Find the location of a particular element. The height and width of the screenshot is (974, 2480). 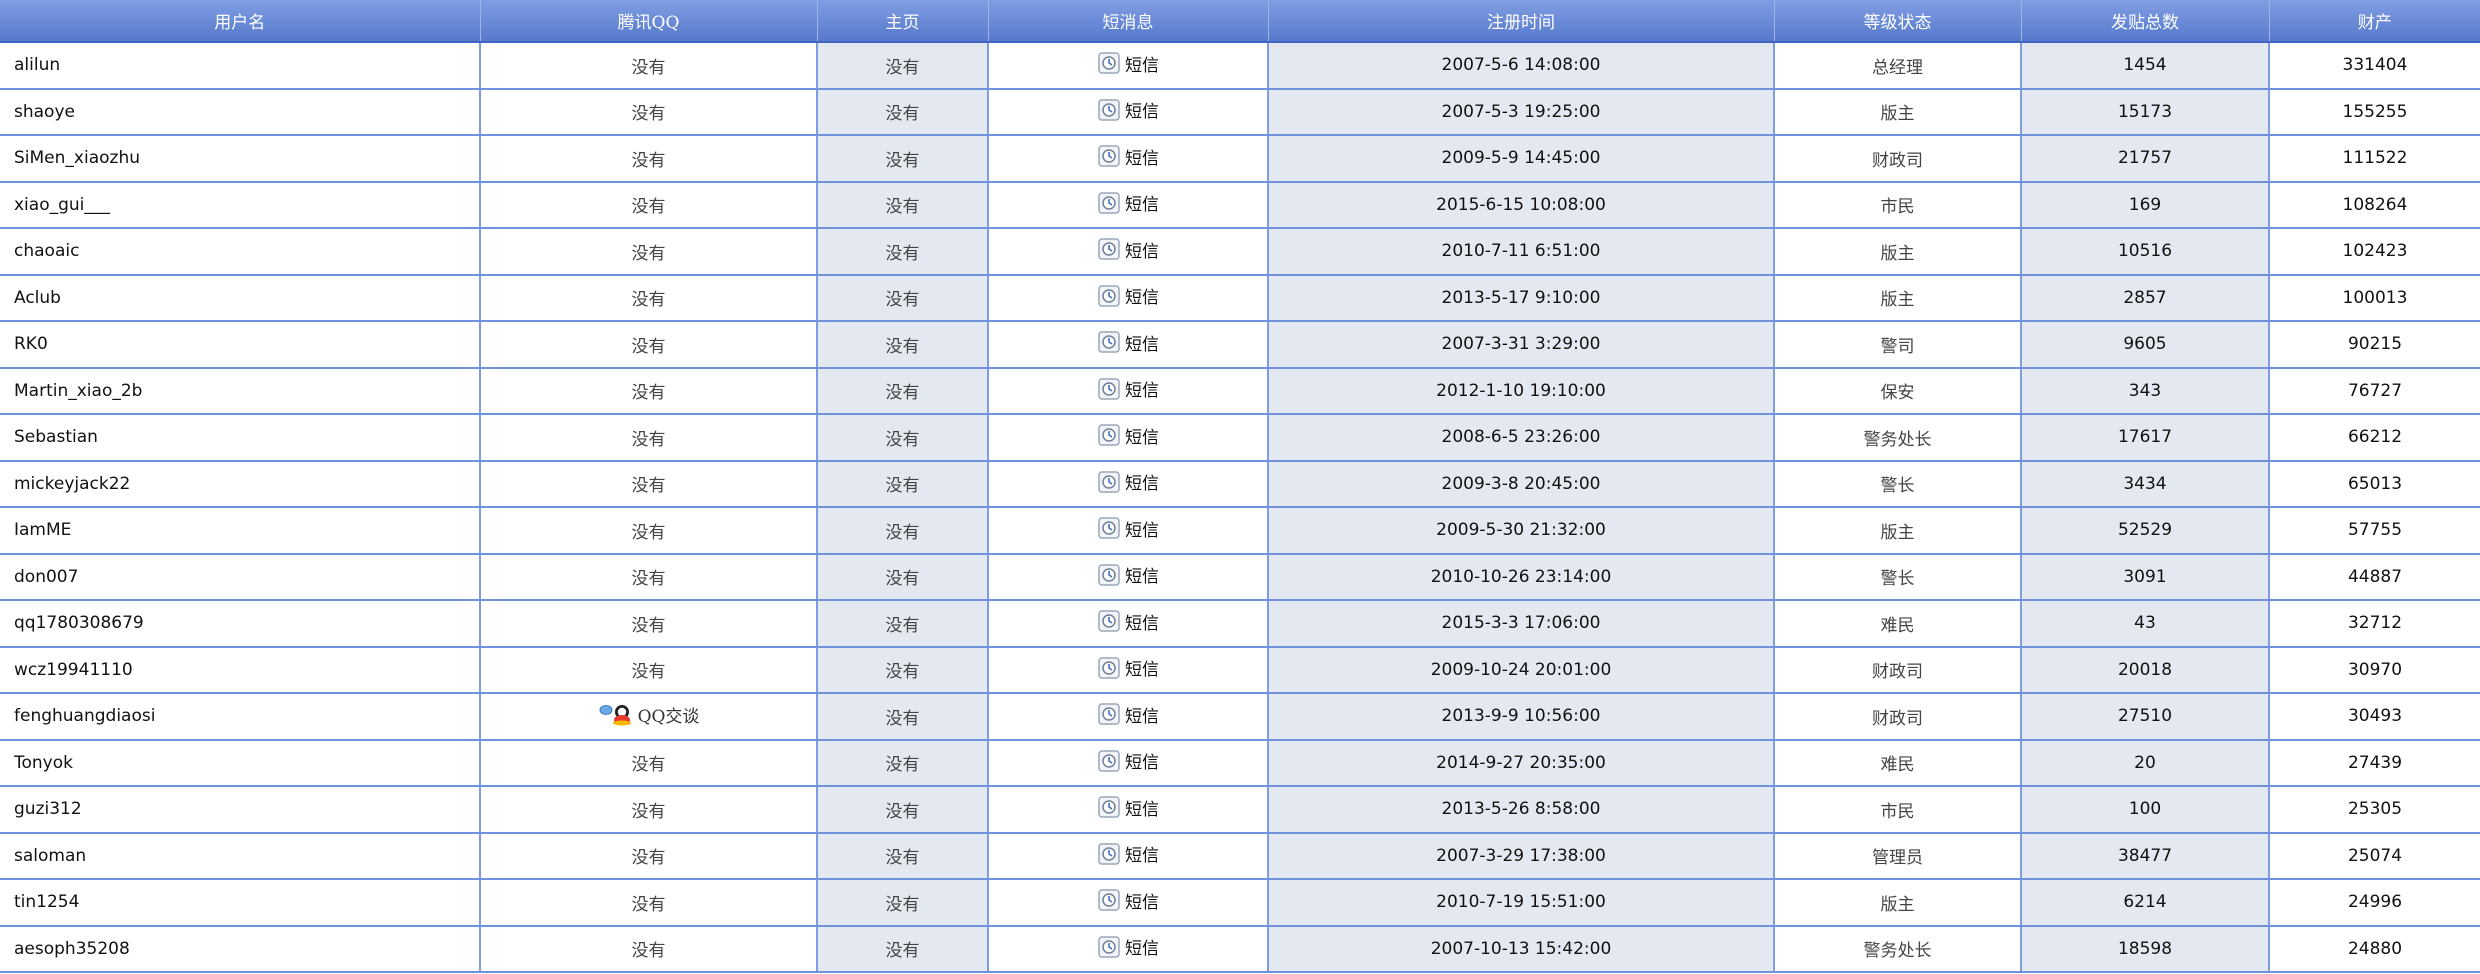

username-link: shaoye is located at coordinates (240, 112).